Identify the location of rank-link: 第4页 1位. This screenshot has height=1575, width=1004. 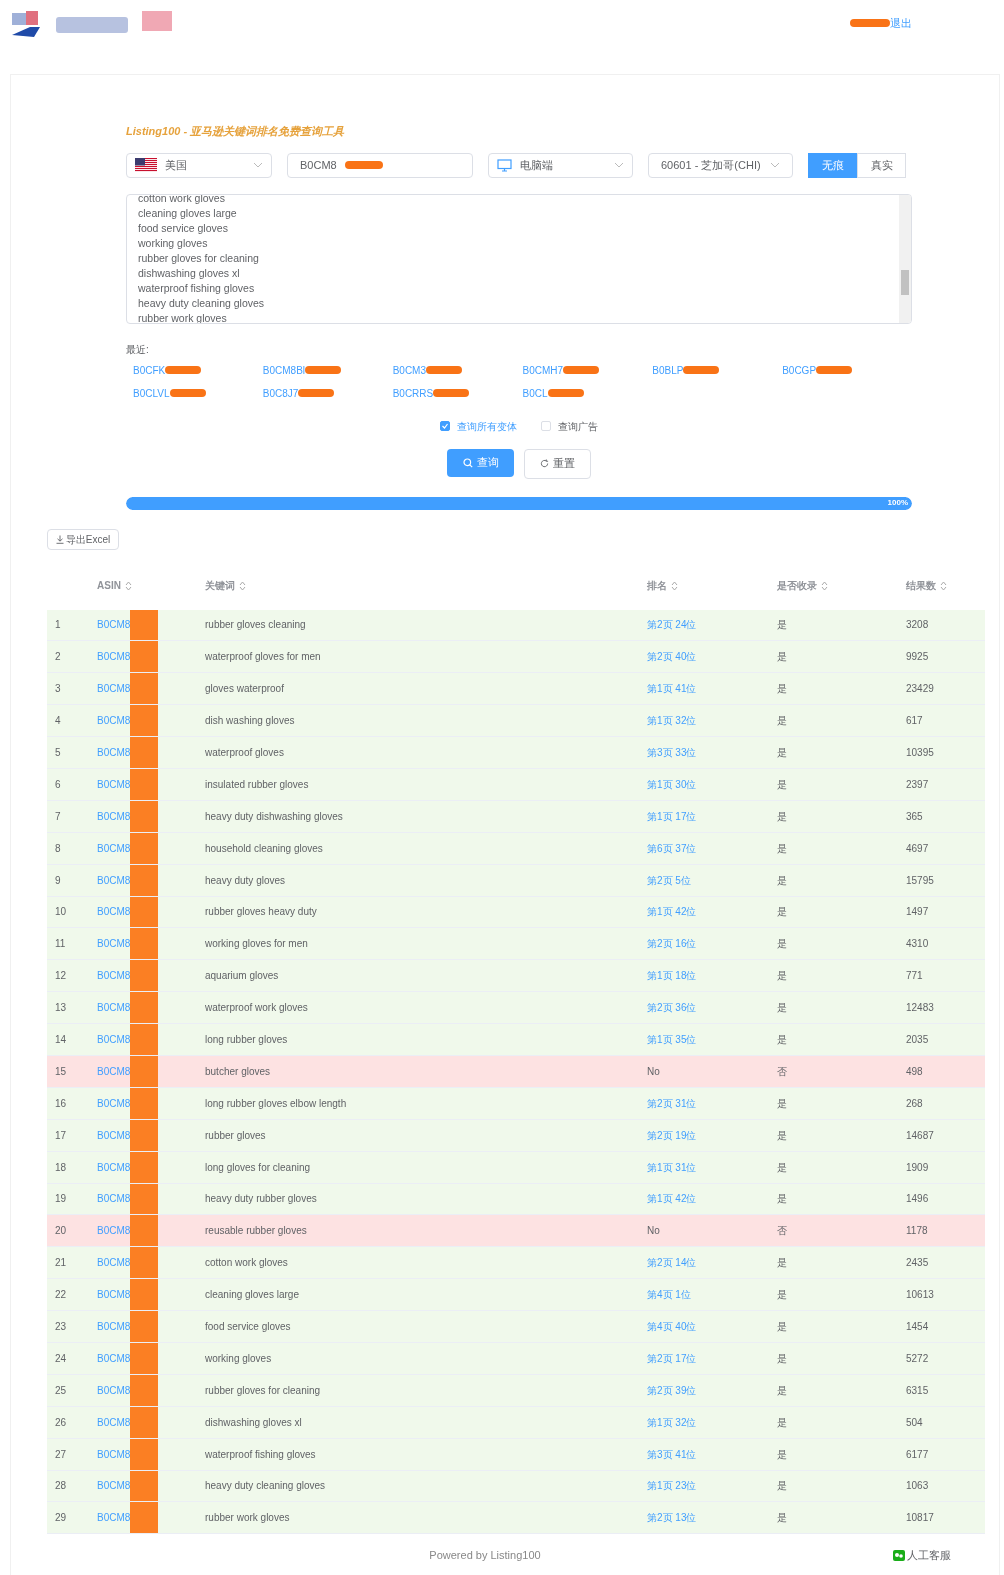
(669, 1295).